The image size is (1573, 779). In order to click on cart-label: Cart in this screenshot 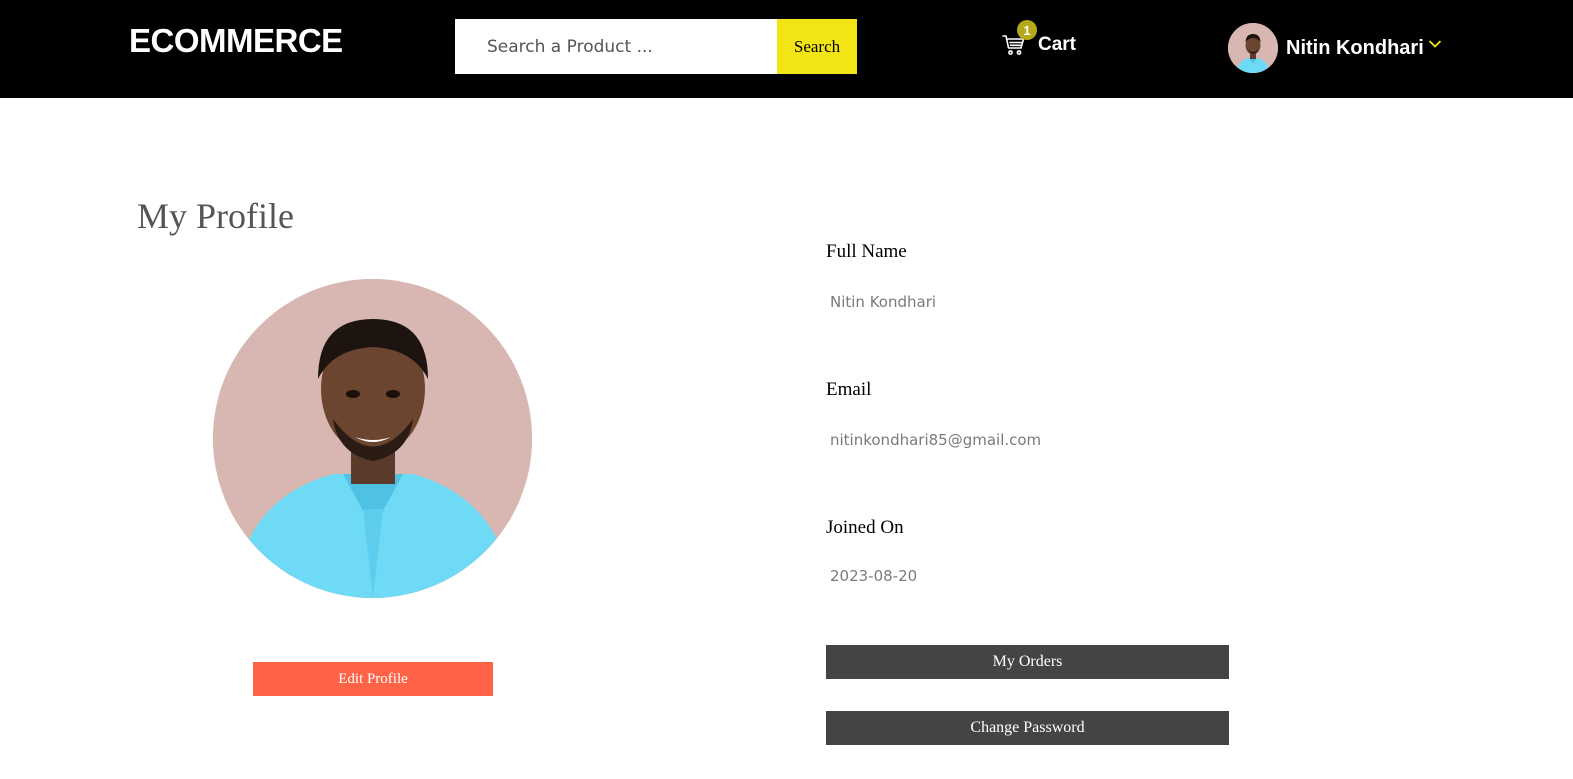, I will do `click(1057, 44)`.